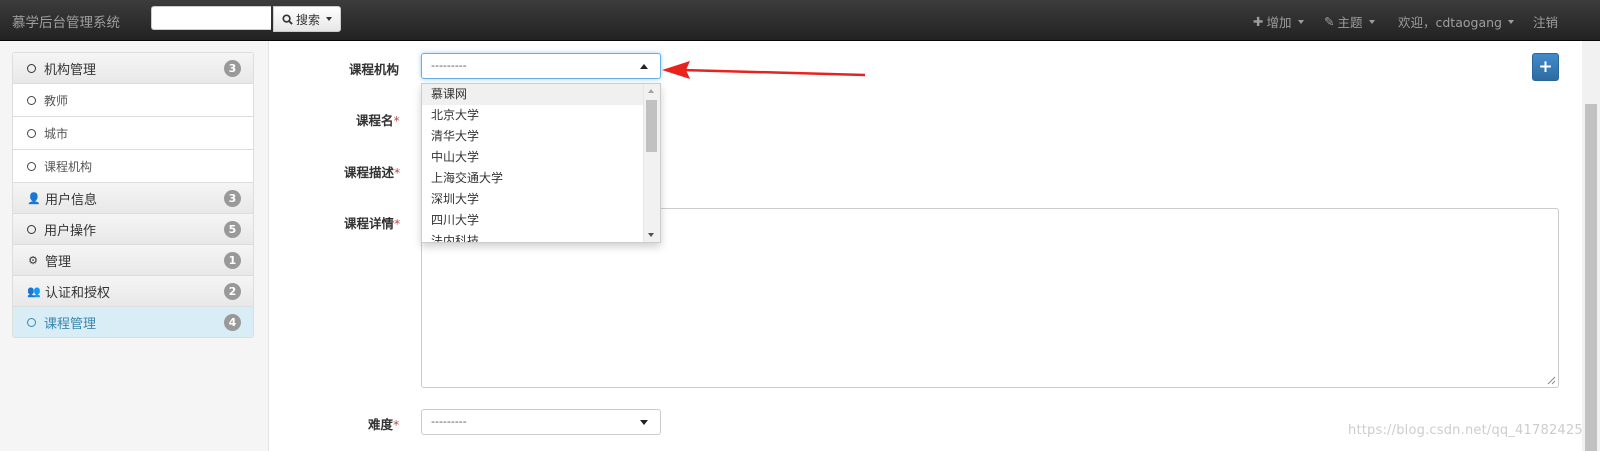  I want to click on pencil-icon: ✎, so click(1329, 21).